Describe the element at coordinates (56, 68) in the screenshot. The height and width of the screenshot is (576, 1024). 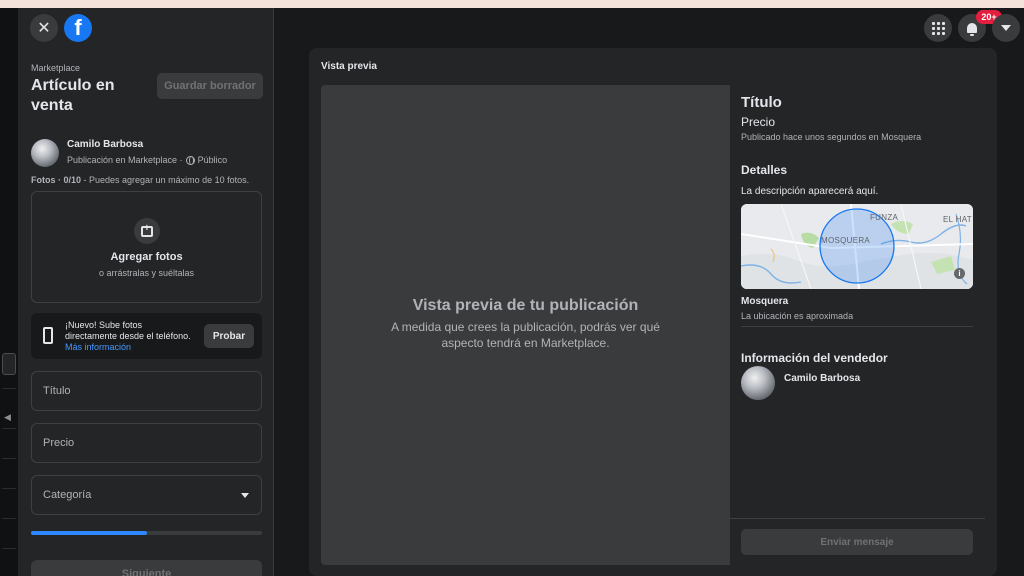
I see `breadcrumb: Marketplace` at that location.